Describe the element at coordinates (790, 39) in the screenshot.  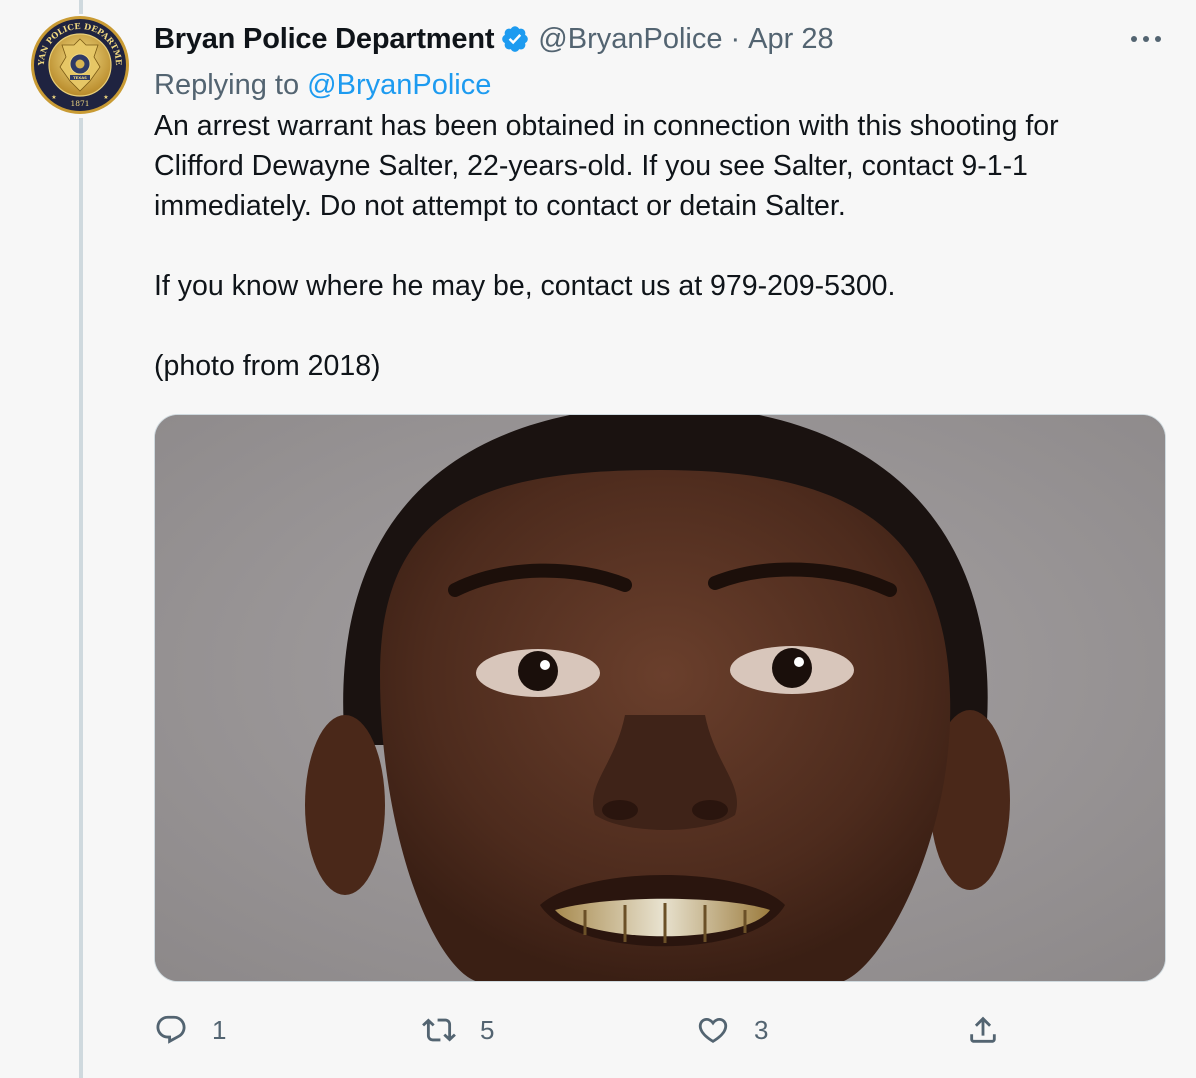
I see `tweet-date: Apr 28` at that location.